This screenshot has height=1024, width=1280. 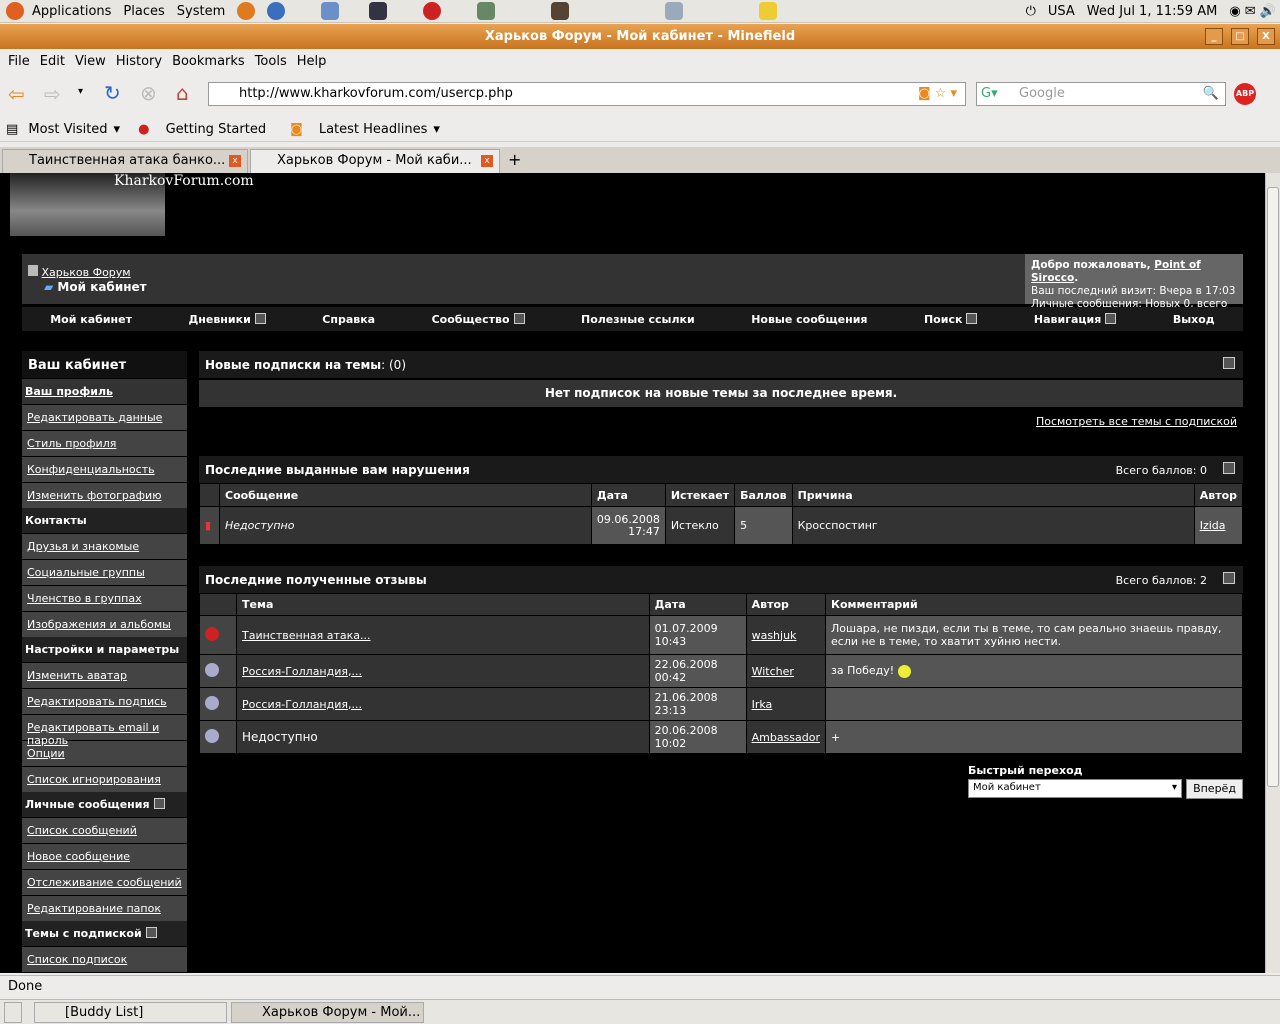 I want to click on sidebar-item: Редактировать email и пароль, so click(x=104, y=730).